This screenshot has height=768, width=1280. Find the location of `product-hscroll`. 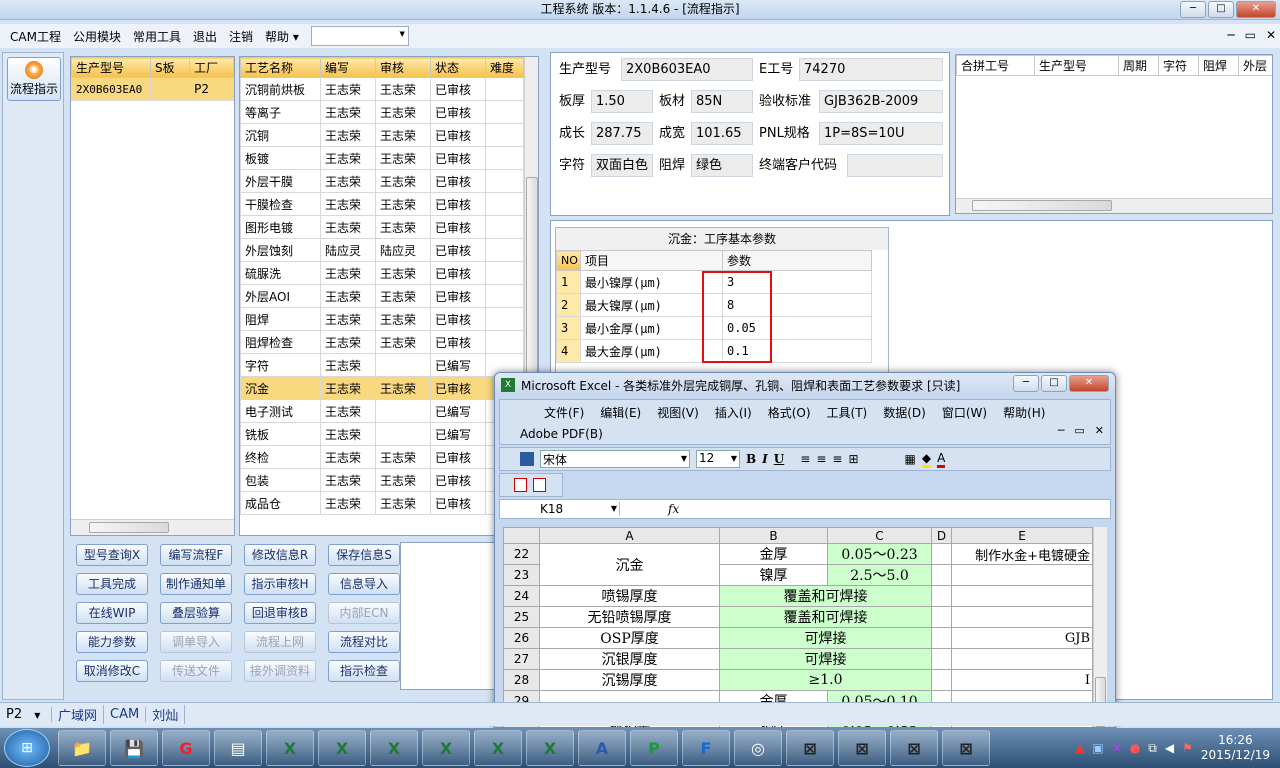

product-hscroll is located at coordinates (152, 527).